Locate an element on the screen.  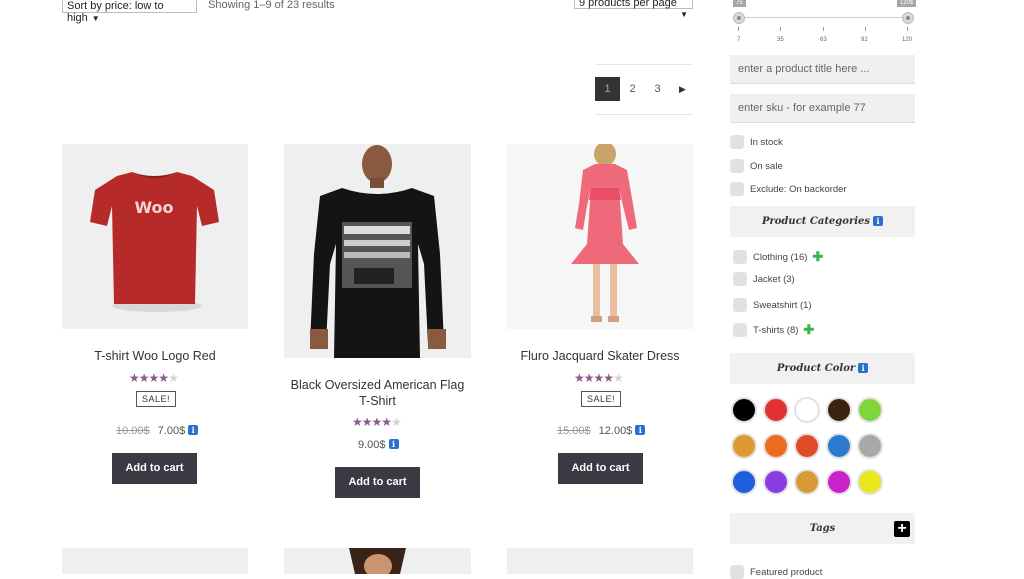
expand-plus-icon: + is located at coordinates (902, 529).